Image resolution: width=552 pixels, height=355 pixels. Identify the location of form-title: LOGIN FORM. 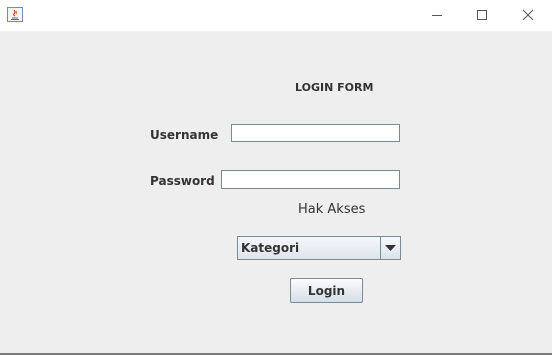
(334, 87).